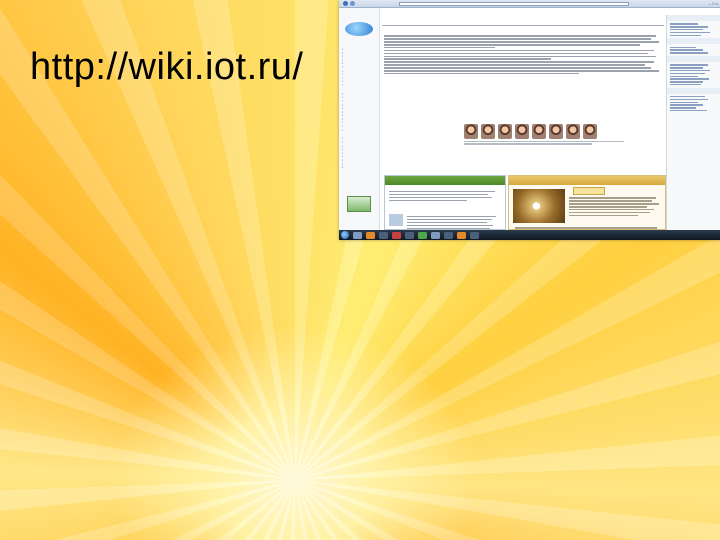 The width and height of the screenshot is (720, 540). Describe the element at coordinates (342, 108) in the screenshot. I see `sidebar-links: ▪ ▪ ▪ ▪ ▪ ▪ ▪ ▪ ▪ ▪ ▪ ▪ ▪ ▪ ▪ ▪ ▪ ▪ ▪ ▪ ▪ ▪ ▪ ▪ ▪ ▪ ▪ ▪ ▪ ▪ ▪` at that location.